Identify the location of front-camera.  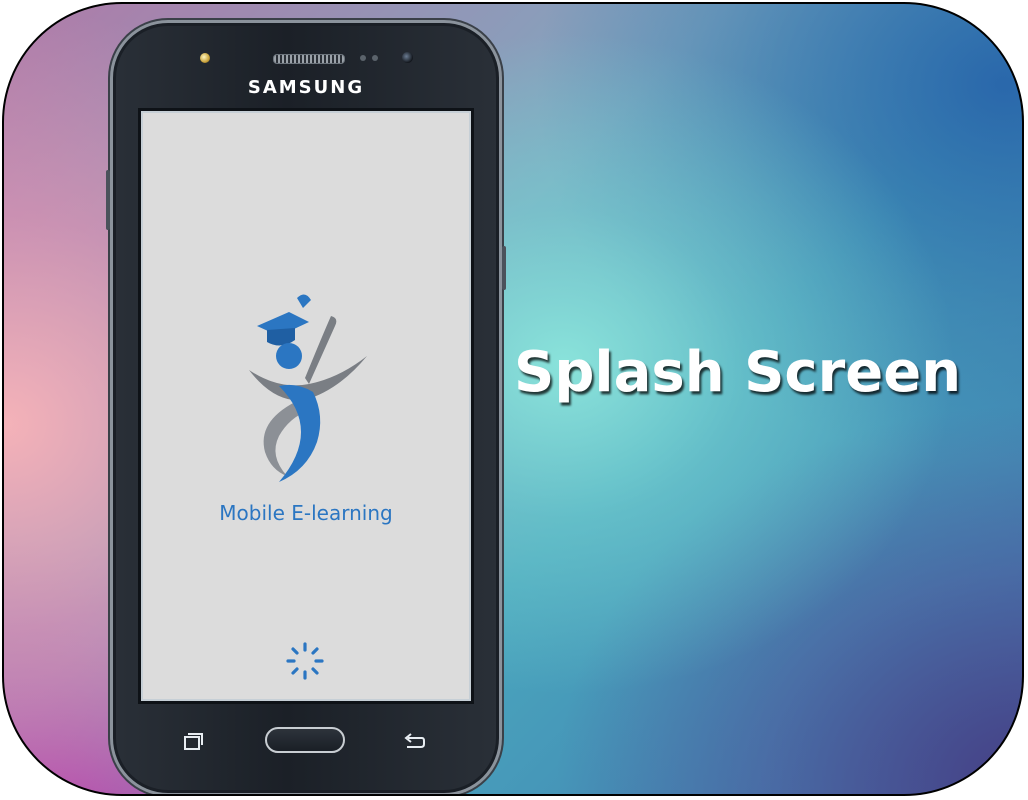
(407, 57).